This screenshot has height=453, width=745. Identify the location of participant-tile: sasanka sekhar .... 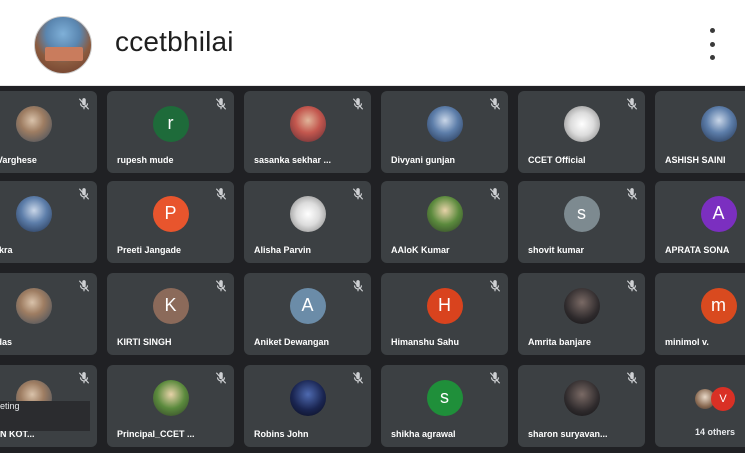
(307, 132).